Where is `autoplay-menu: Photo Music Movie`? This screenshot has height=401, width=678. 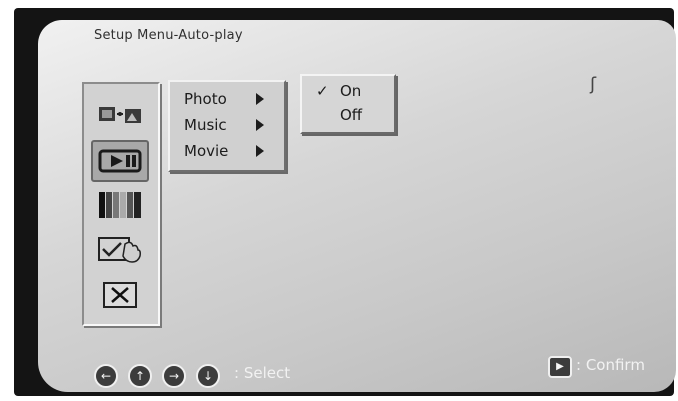
autoplay-menu: Photo Music Movie is located at coordinates (227, 126).